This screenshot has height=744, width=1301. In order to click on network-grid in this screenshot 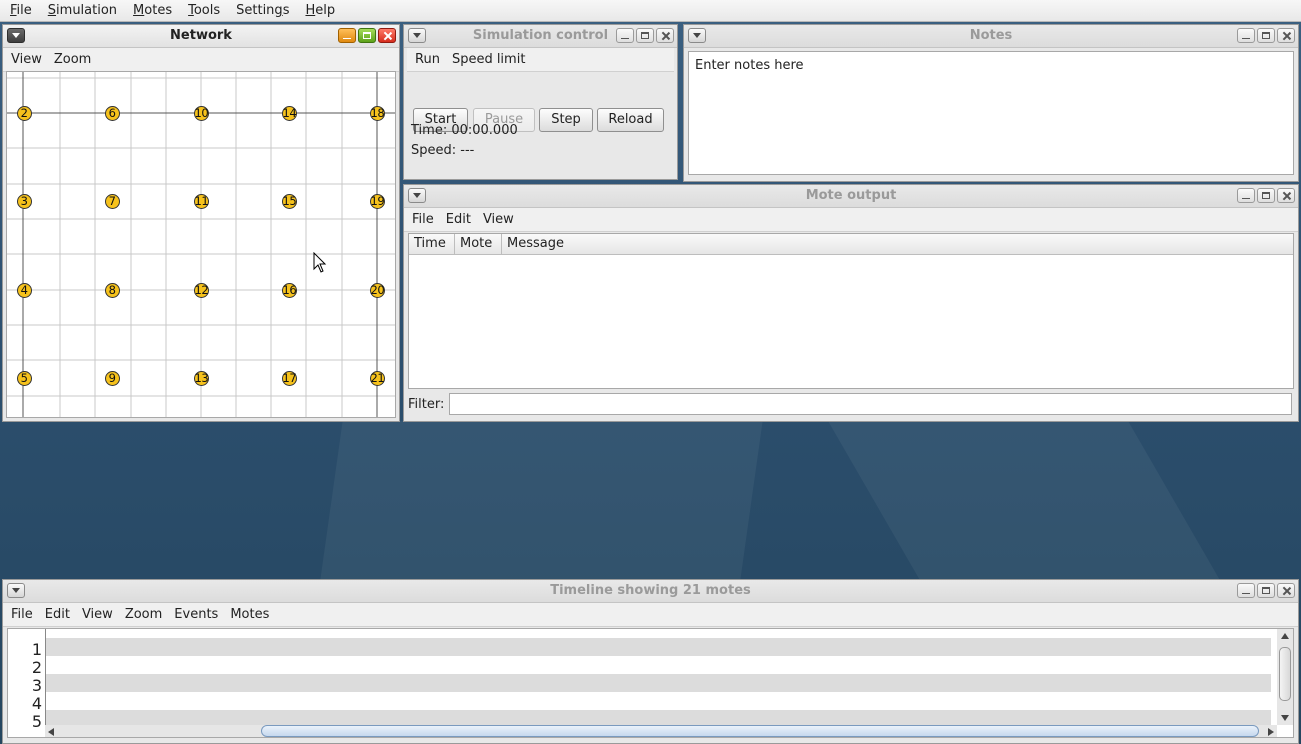, I will do `click(201, 244)`.